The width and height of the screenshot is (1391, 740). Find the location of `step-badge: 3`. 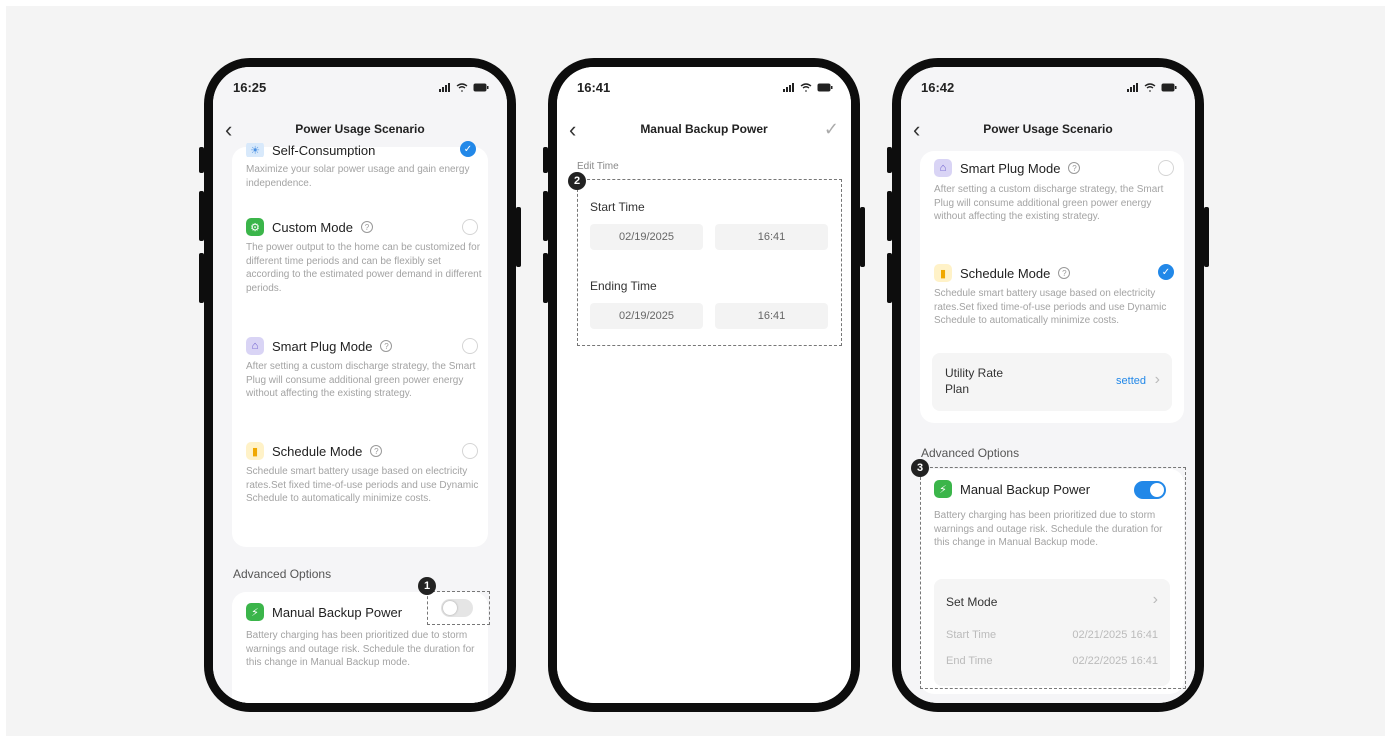

step-badge: 3 is located at coordinates (920, 468).